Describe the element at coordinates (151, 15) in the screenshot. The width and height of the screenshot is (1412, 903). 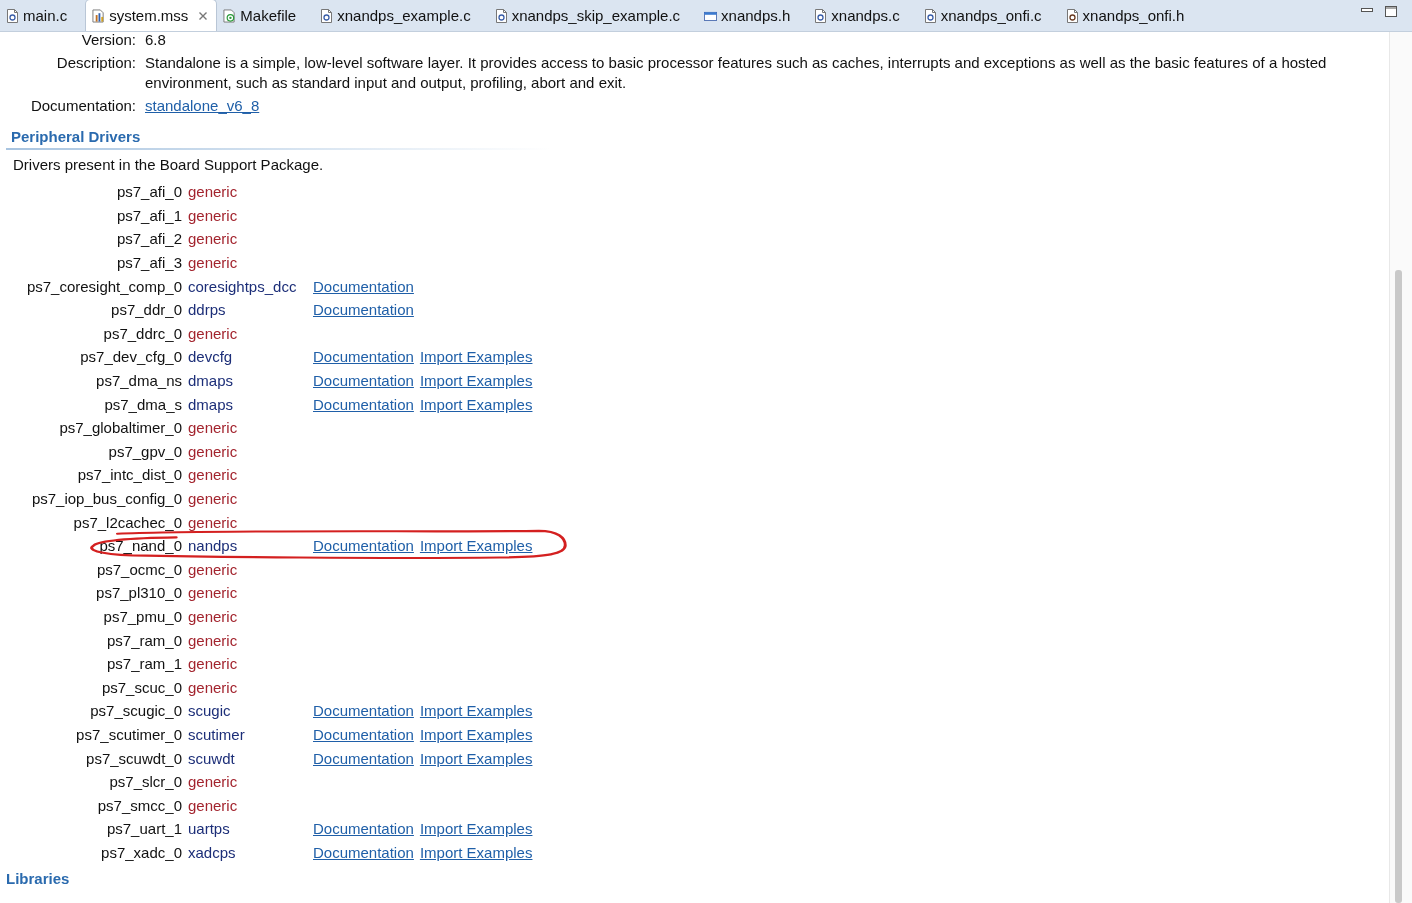
I see `editor-tab: system.mss` at that location.